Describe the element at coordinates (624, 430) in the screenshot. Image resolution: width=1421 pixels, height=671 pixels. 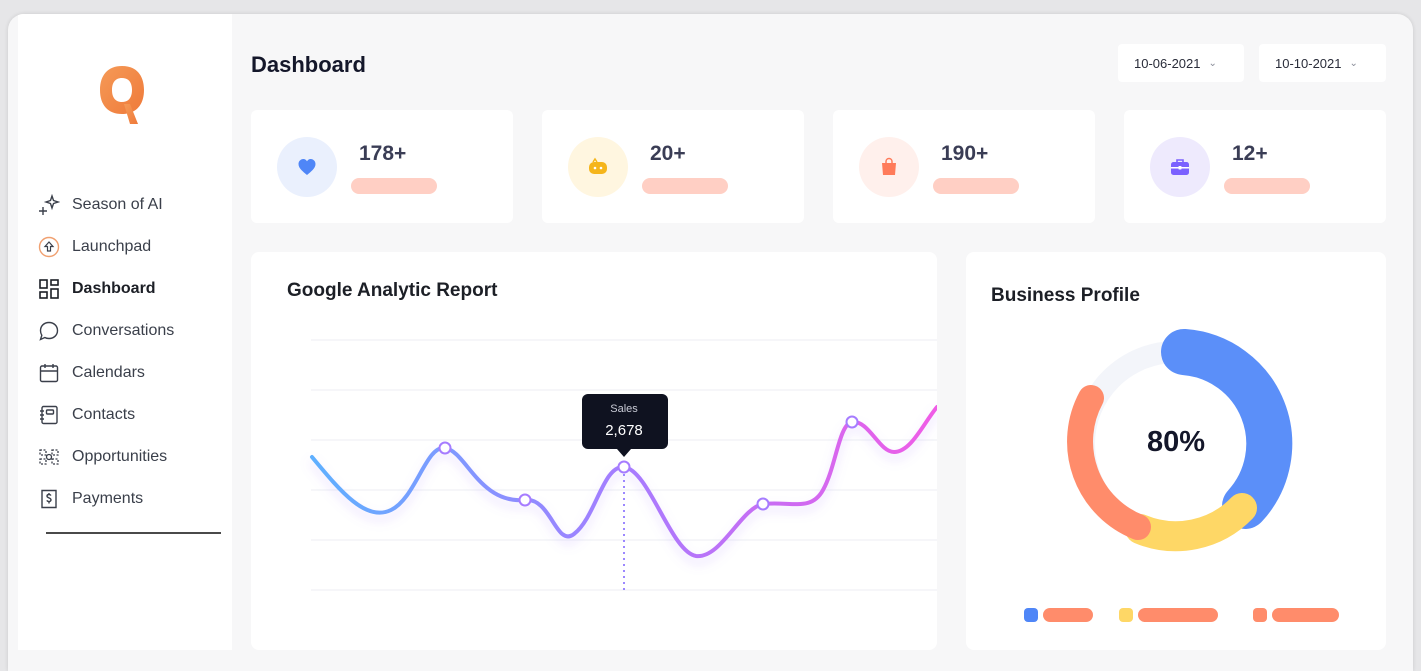
I see `tooltip-value: 2,678` at that location.